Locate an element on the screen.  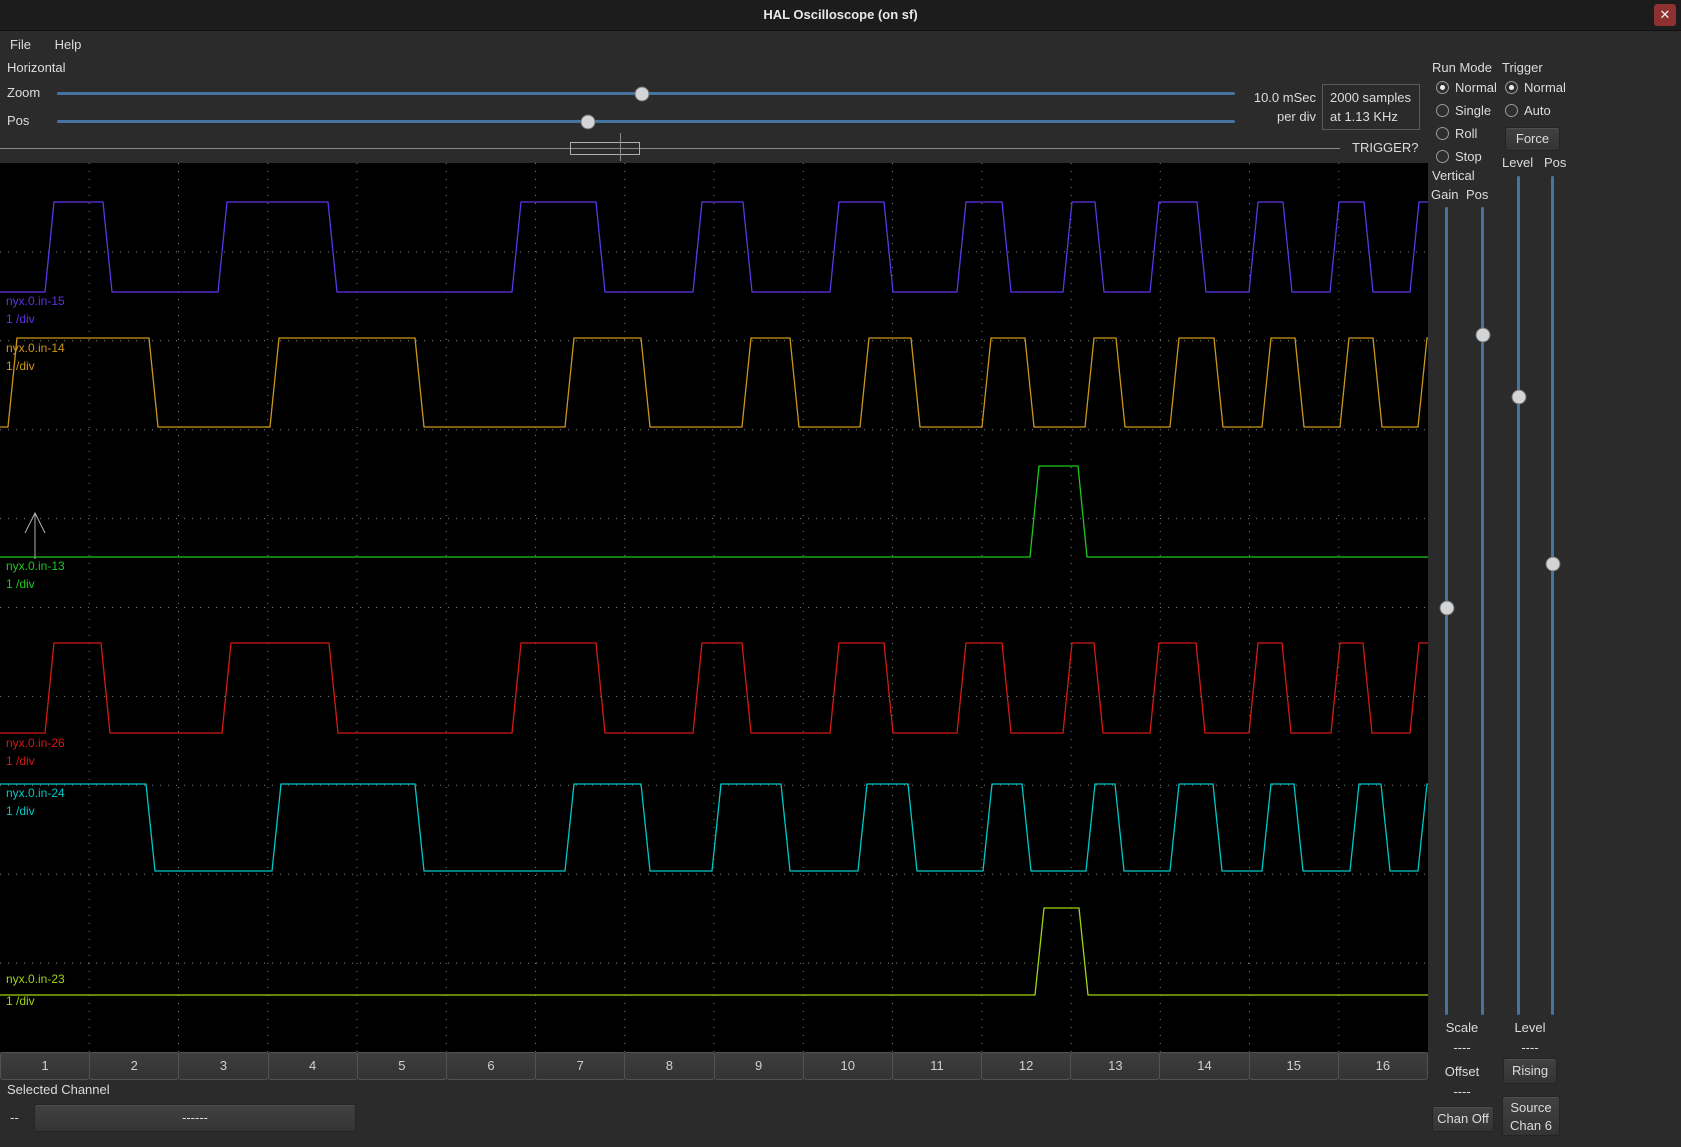
channel-button-14: 14 is located at coordinates (1204, 1066).